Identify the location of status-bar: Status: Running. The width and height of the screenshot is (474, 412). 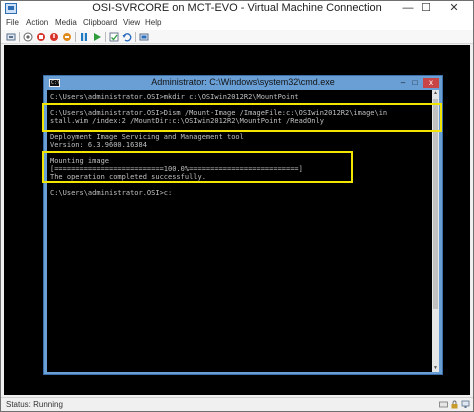
(237, 404).